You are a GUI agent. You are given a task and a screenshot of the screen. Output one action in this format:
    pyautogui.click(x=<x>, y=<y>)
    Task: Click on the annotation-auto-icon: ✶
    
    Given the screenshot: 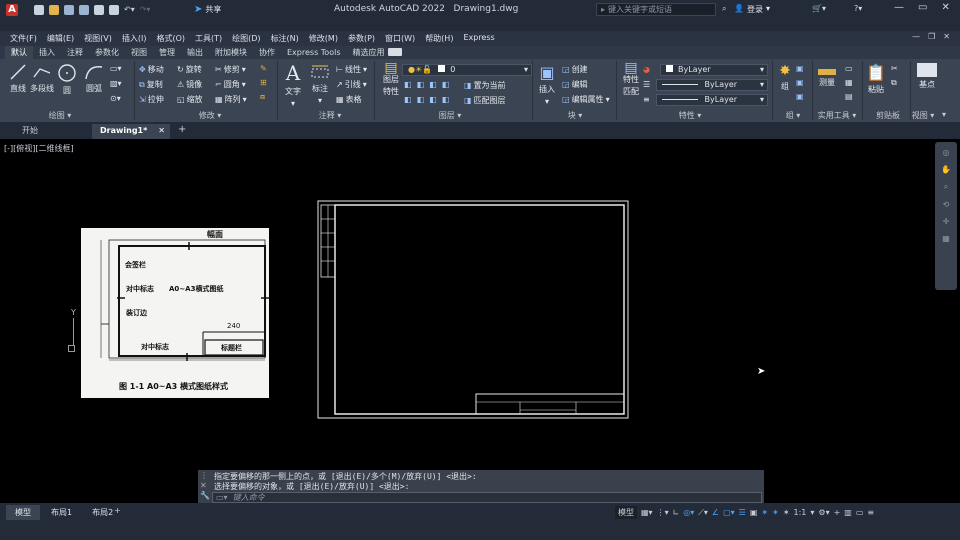 What is the action you would take?
    pyautogui.click(x=786, y=512)
    